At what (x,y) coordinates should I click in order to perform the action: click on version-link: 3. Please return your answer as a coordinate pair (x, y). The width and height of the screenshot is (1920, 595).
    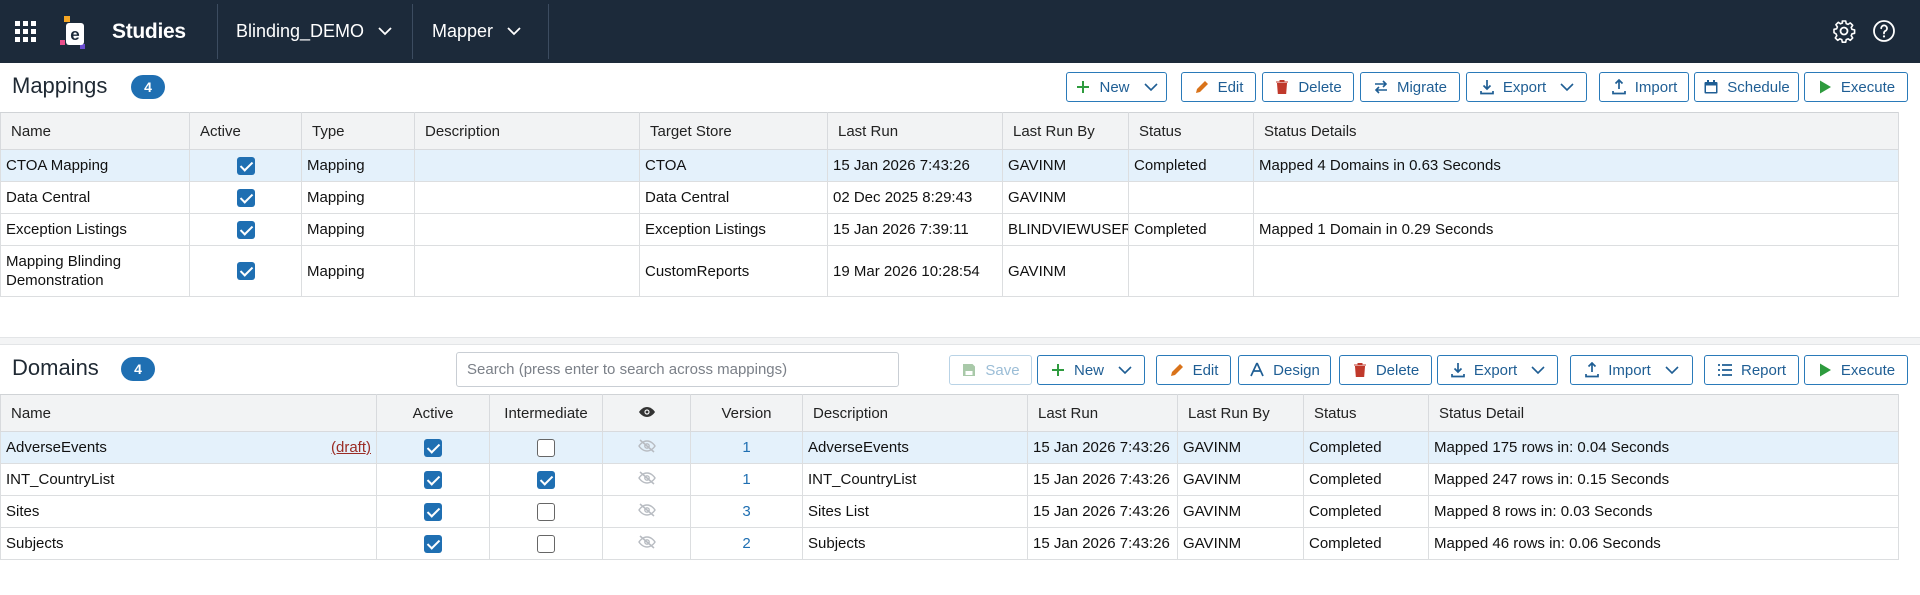
    Looking at the image, I should click on (746, 511).